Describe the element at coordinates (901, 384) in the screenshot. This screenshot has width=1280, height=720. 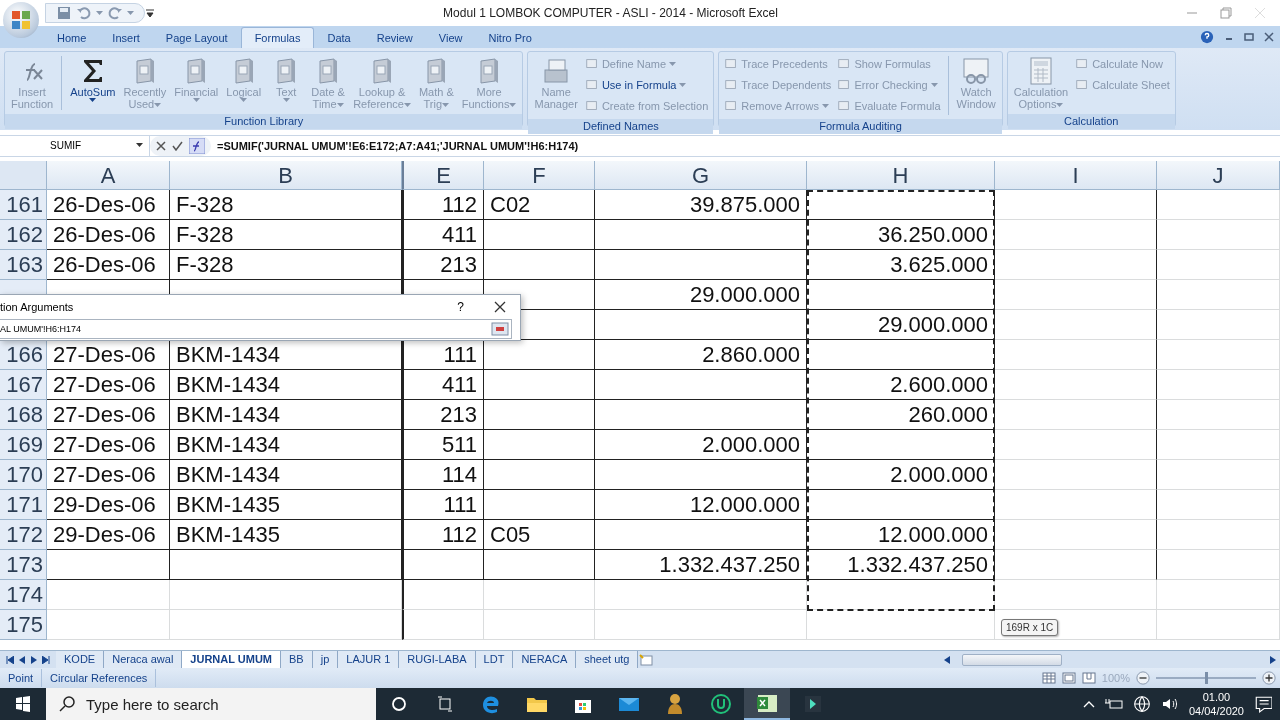
I see `table-cell: 2.600.000` at that location.